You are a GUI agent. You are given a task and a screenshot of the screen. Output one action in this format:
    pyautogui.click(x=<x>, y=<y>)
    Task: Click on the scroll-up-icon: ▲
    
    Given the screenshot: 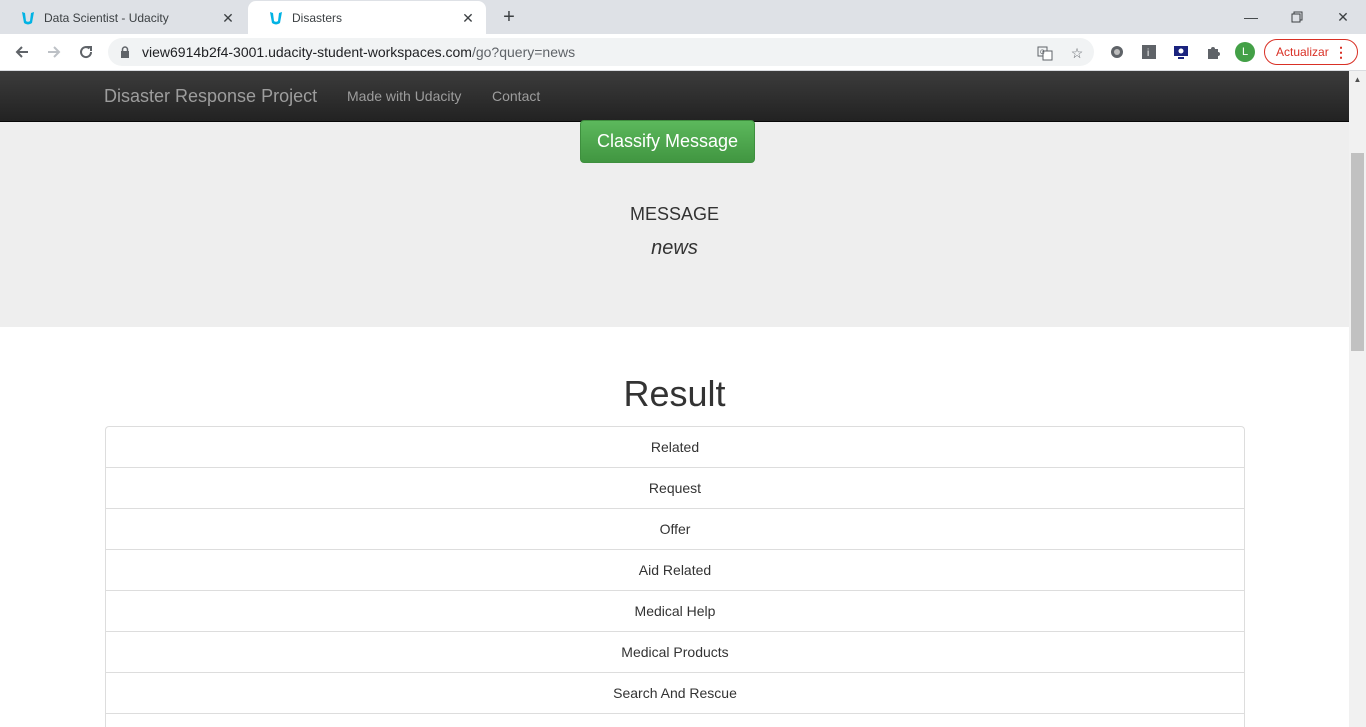 What is the action you would take?
    pyautogui.click(x=1357, y=79)
    